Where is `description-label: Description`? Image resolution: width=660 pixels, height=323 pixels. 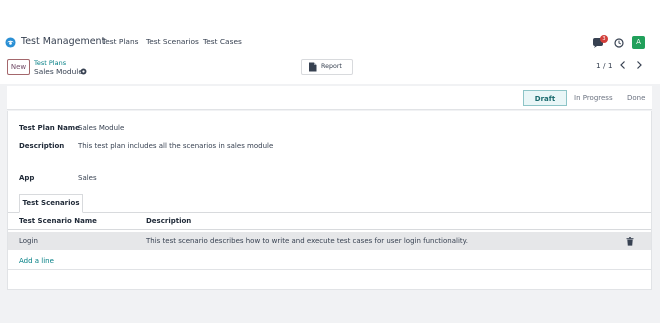
description-label: Description is located at coordinates (42, 146).